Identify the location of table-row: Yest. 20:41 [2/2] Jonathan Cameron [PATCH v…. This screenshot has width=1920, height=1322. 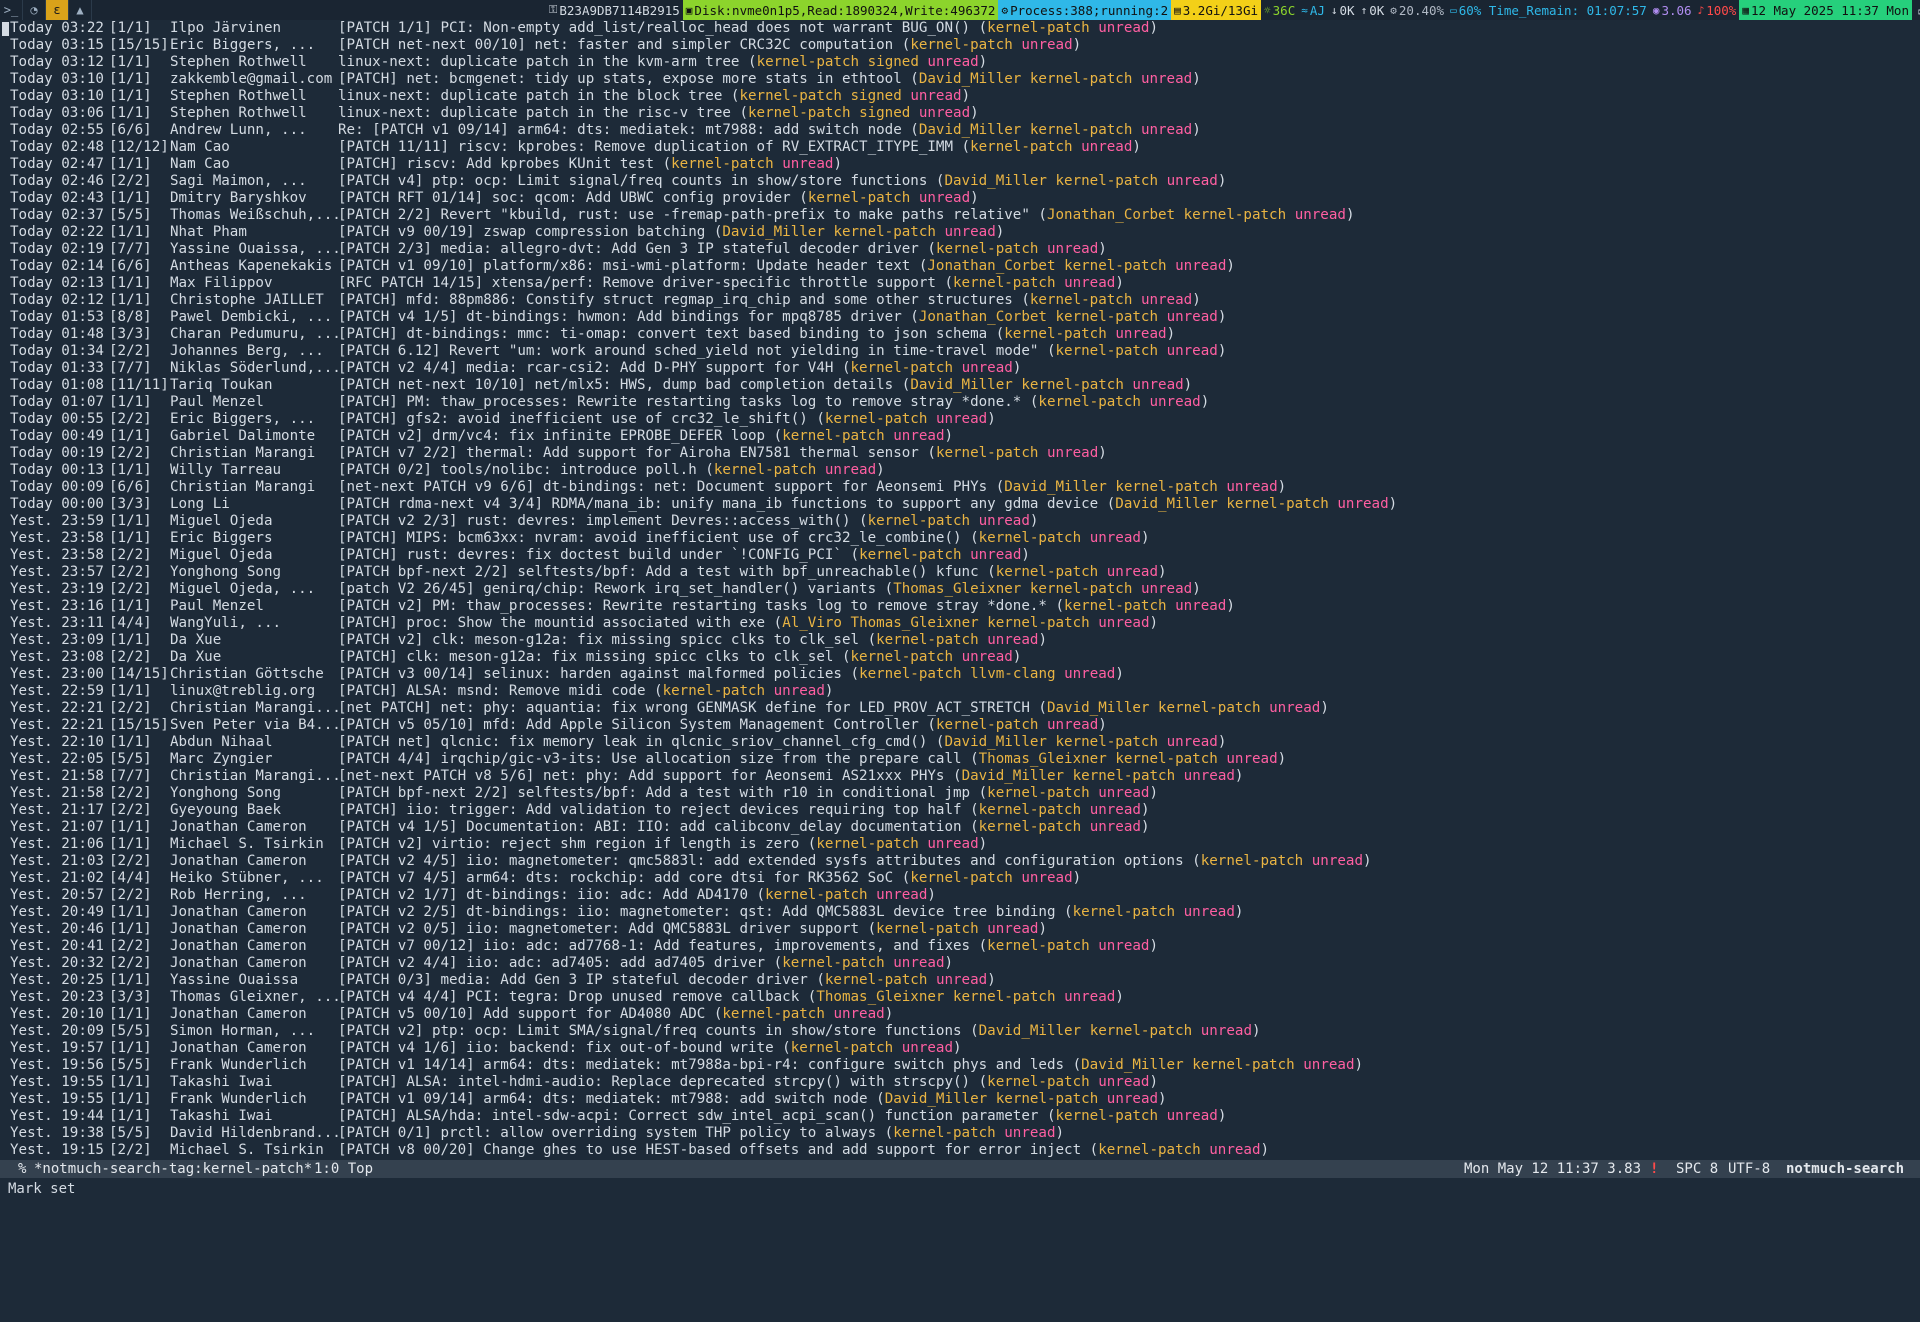
(960, 946).